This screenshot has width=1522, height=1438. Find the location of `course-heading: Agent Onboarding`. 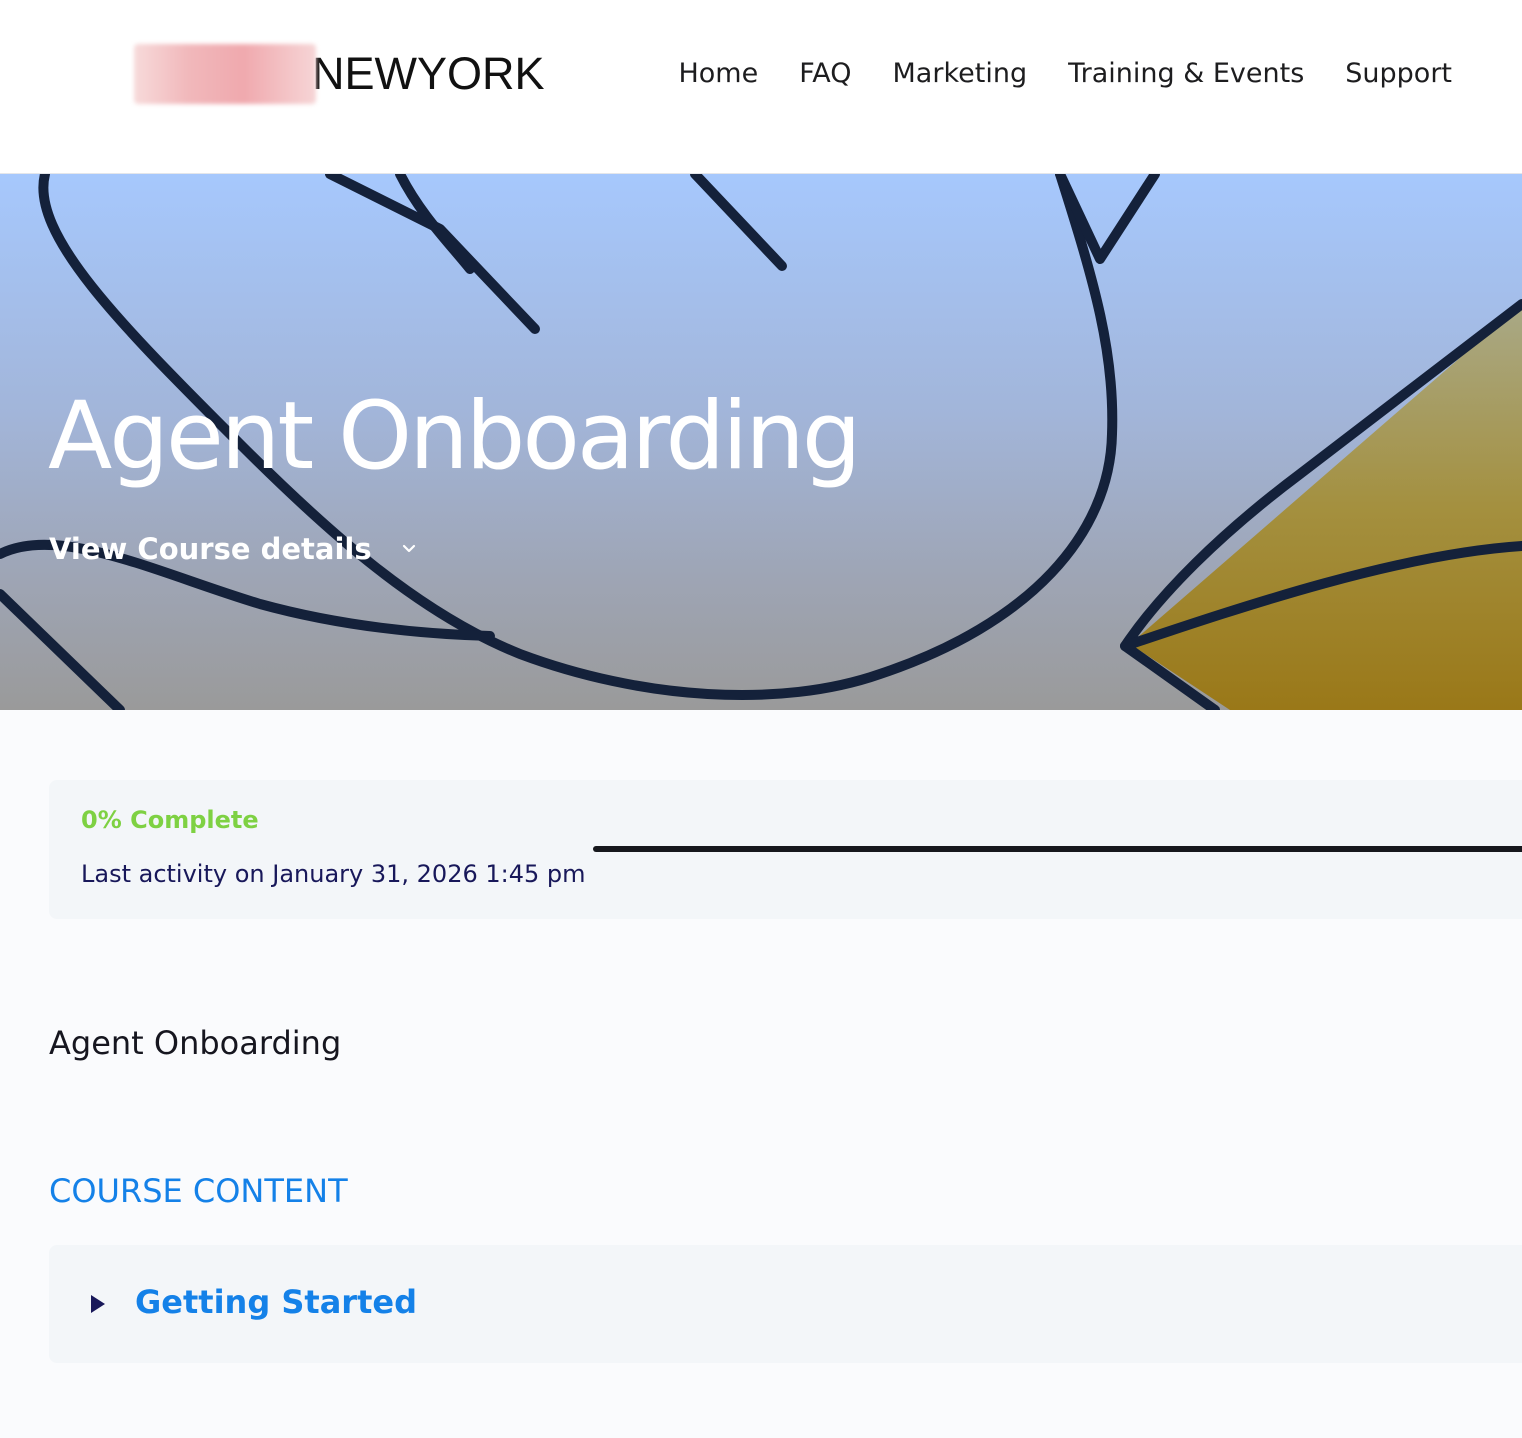

course-heading: Agent Onboarding is located at coordinates (195, 1043).